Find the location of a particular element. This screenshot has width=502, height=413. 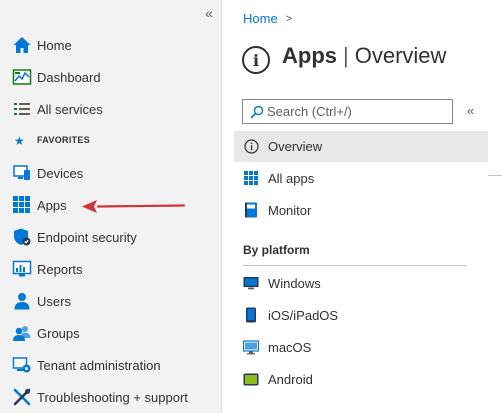

phone-icon is located at coordinates (251, 315).